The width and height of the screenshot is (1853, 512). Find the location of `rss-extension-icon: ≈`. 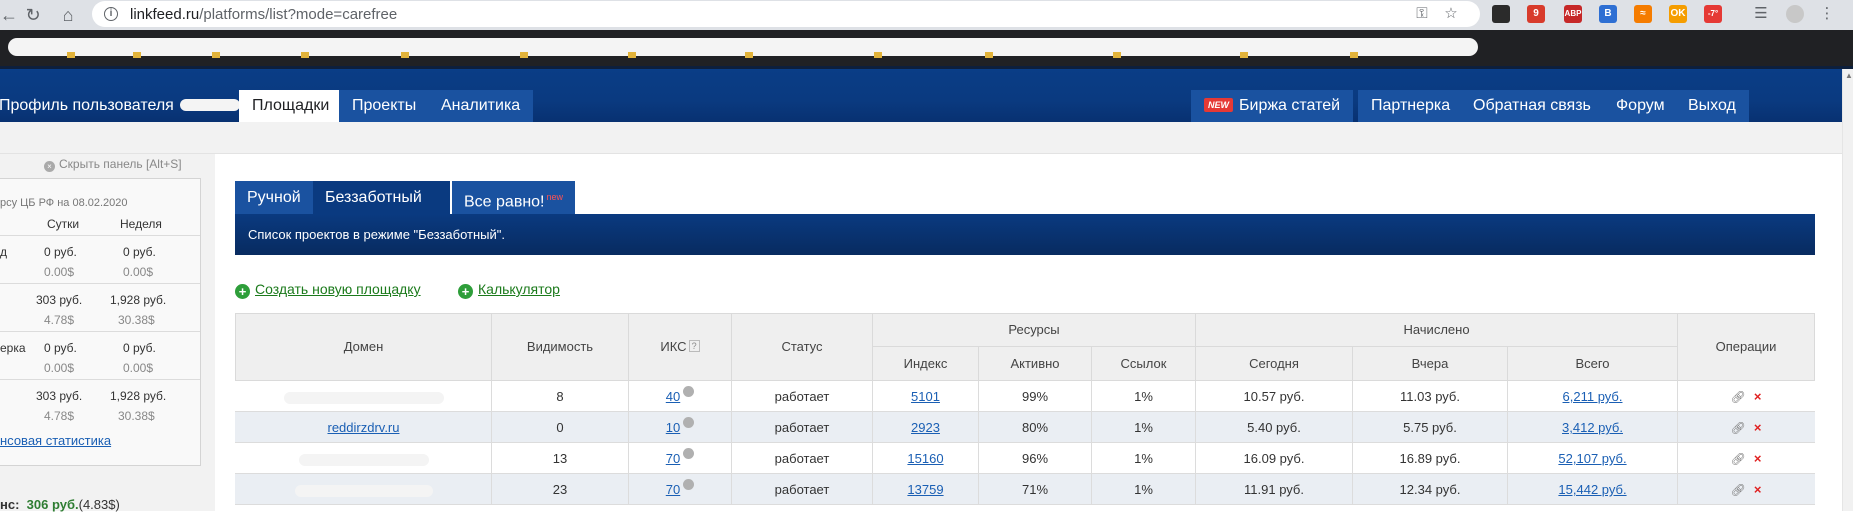

rss-extension-icon: ≈ is located at coordinates (1643, 14).